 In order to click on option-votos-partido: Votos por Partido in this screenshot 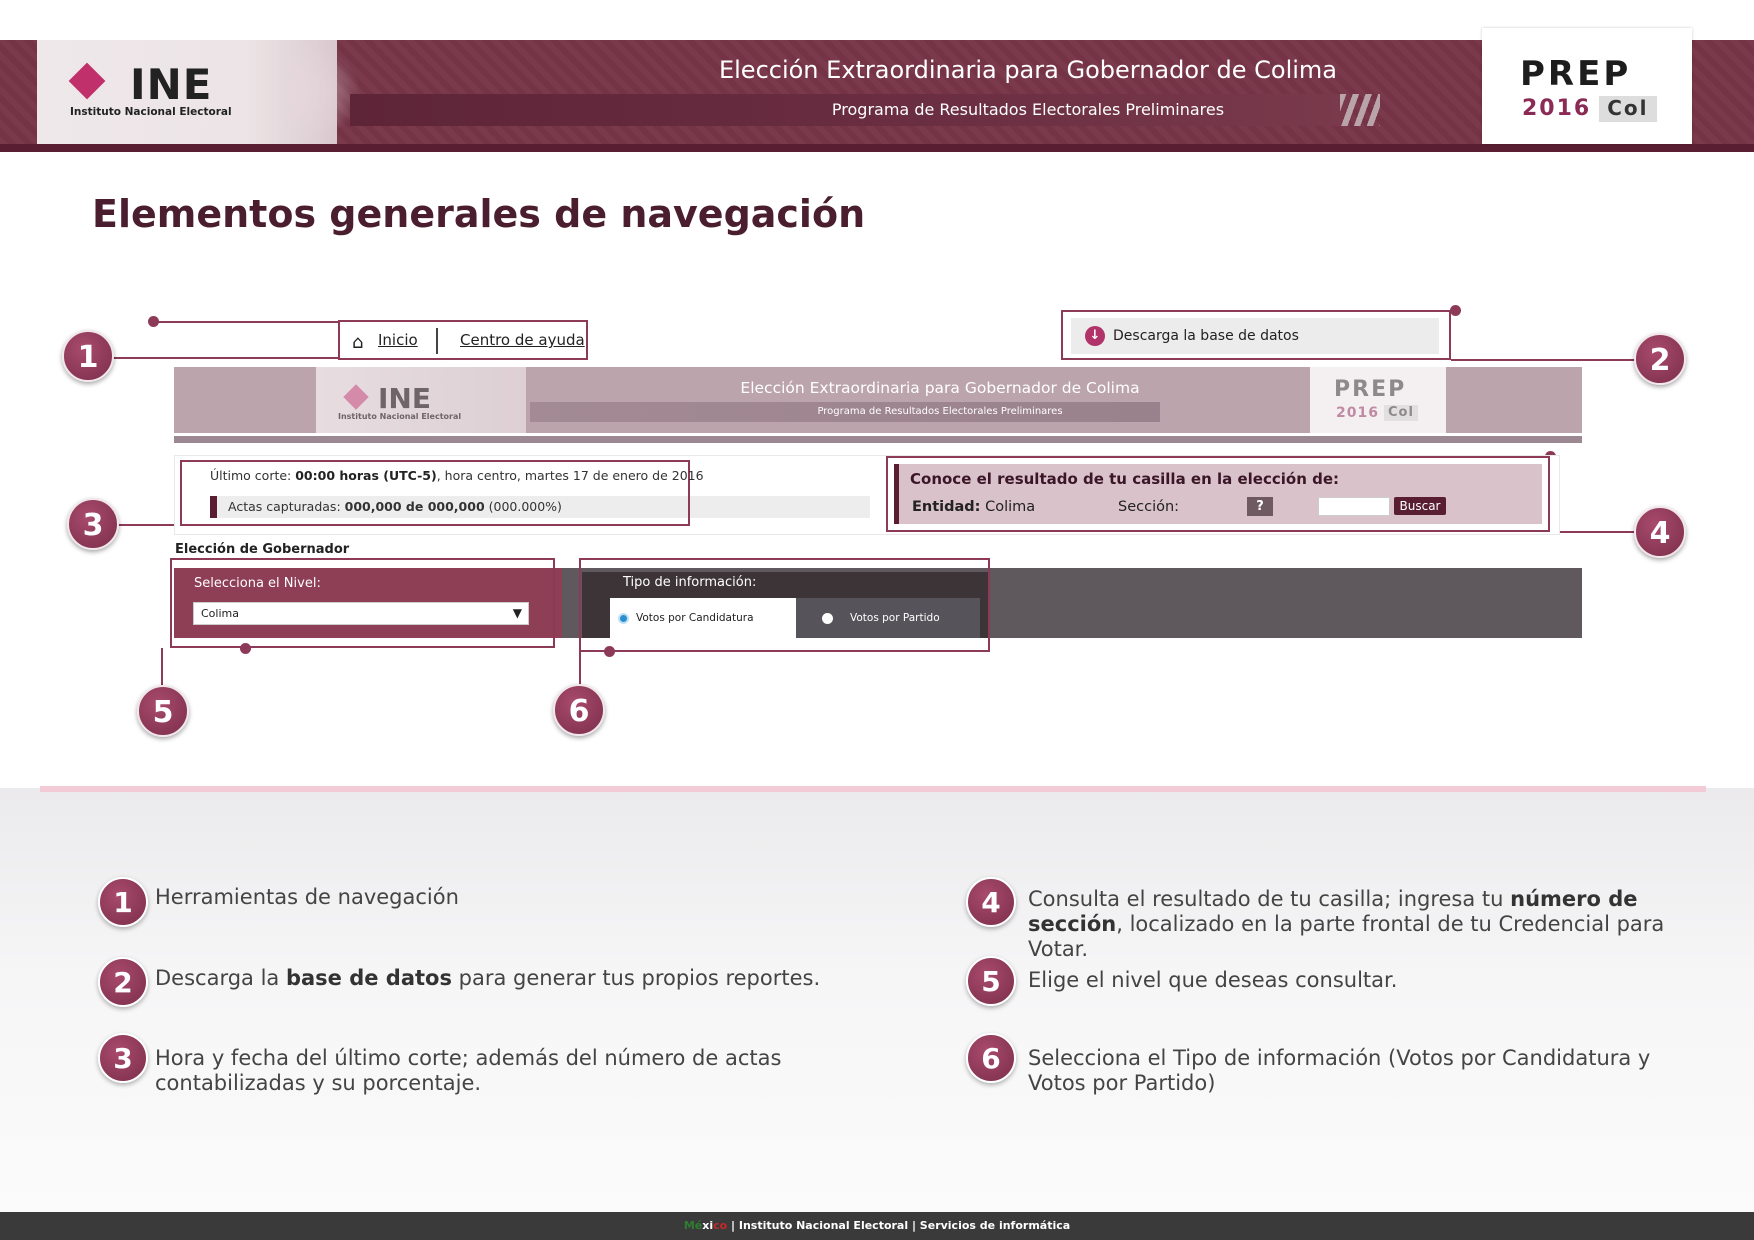, I will do `click(888, 618)`.